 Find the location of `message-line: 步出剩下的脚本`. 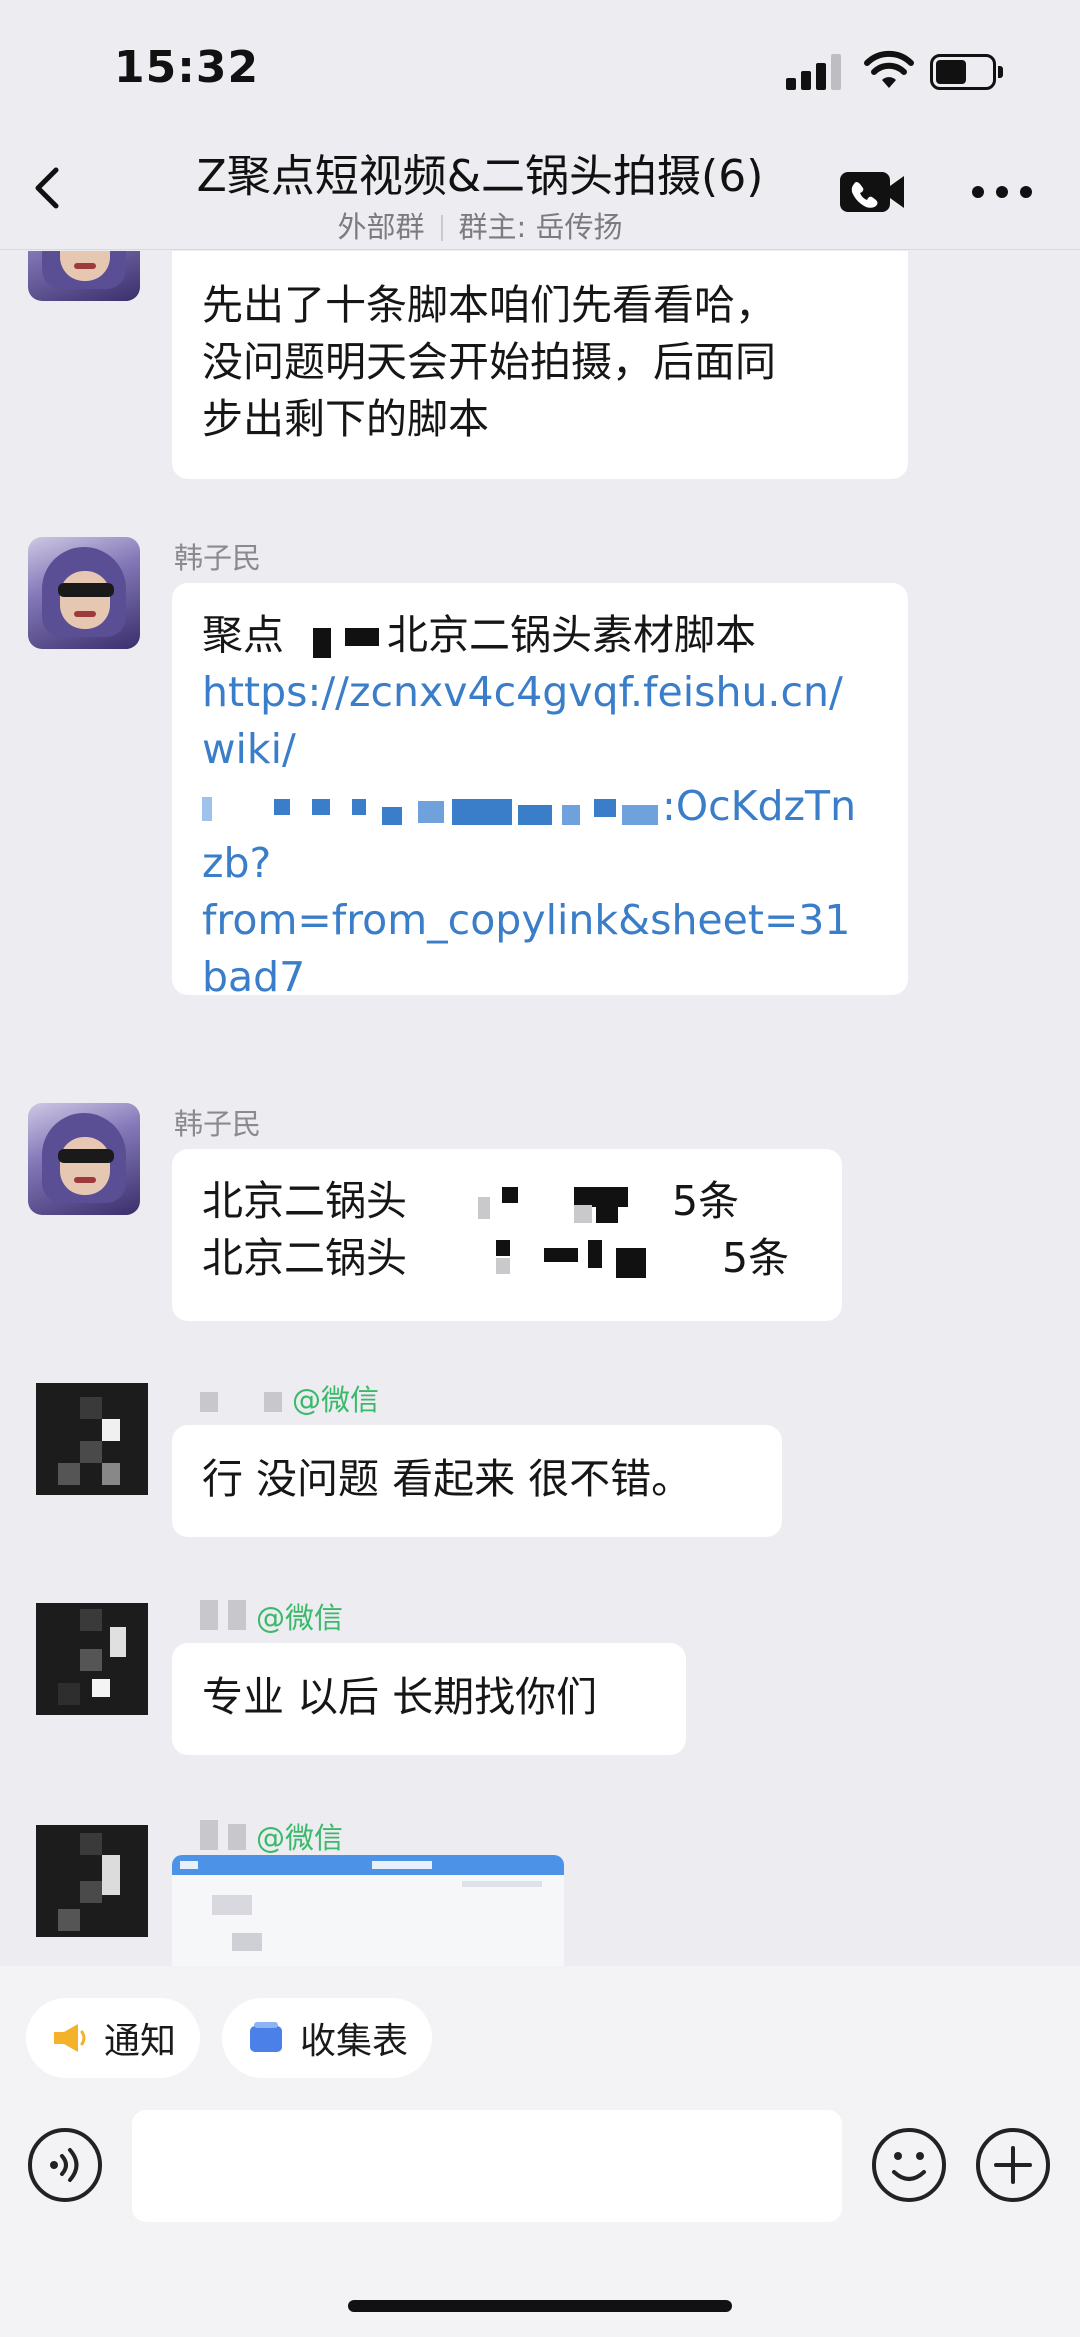

message-line: 步出剩下的脚本 is located at coordinates (345, 419).